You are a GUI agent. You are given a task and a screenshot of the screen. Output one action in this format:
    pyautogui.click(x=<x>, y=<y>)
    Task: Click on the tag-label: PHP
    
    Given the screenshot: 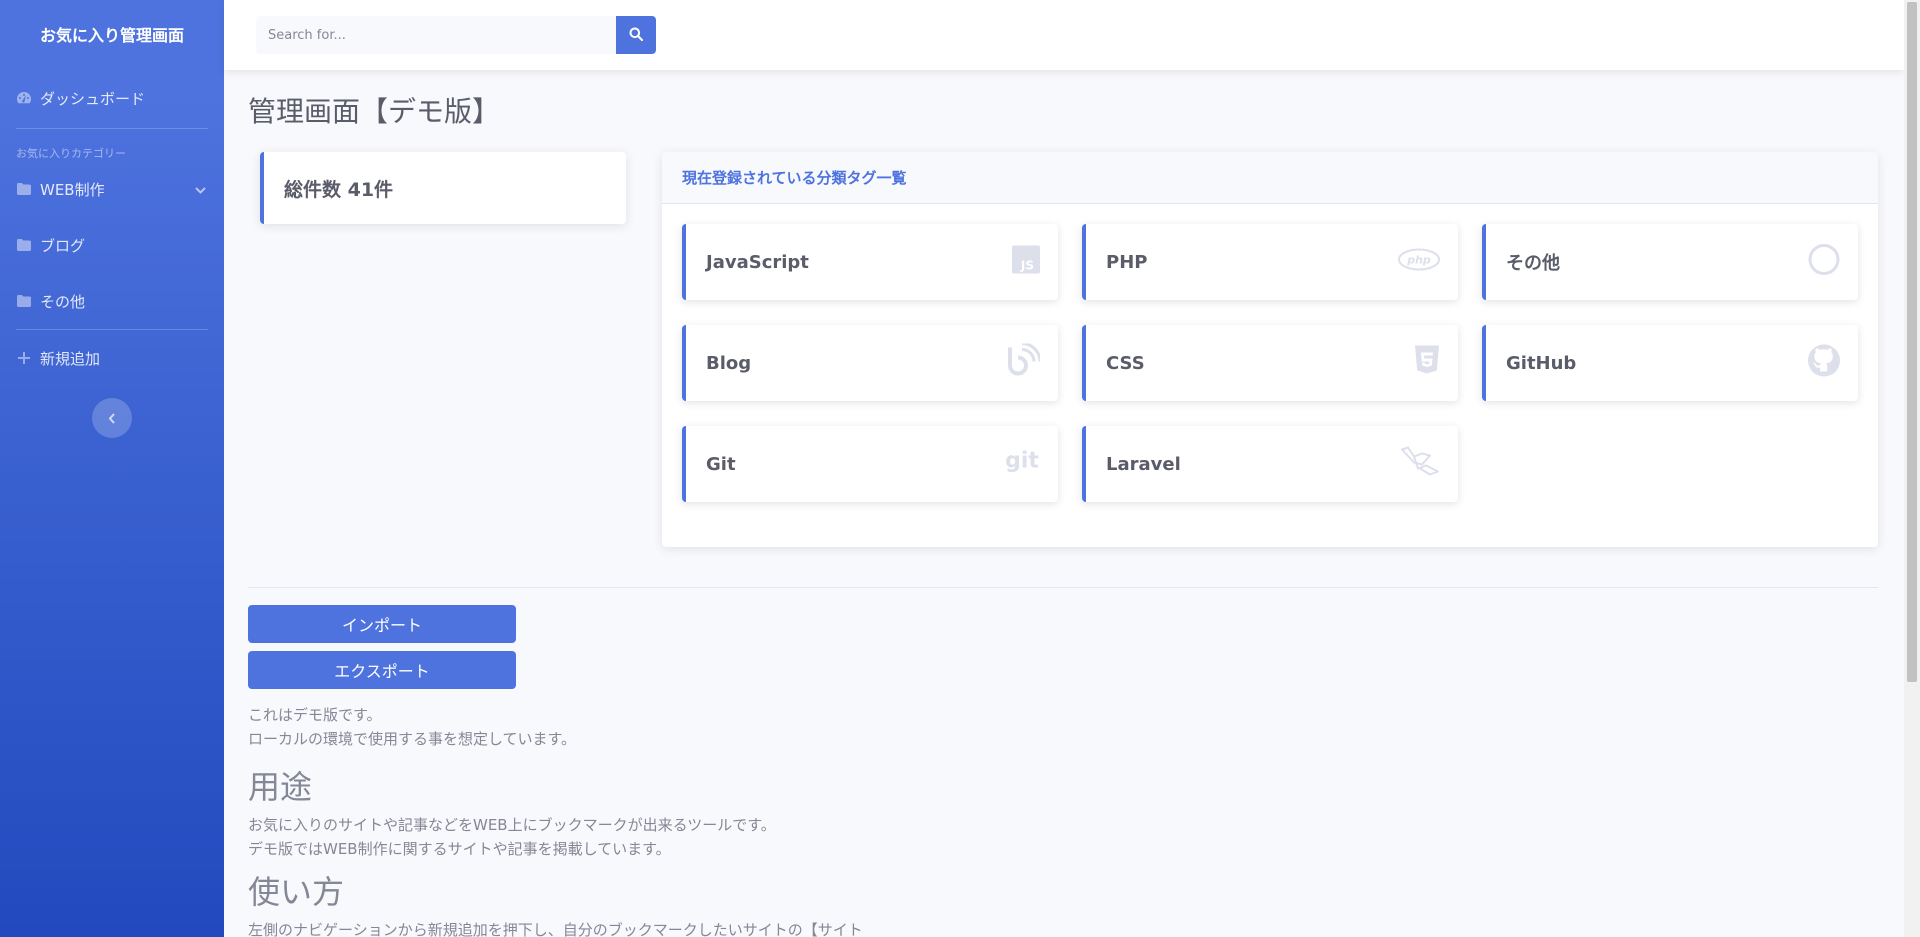 What is the action you would take?
    pyautogui.click(x=1127, y=262)
    